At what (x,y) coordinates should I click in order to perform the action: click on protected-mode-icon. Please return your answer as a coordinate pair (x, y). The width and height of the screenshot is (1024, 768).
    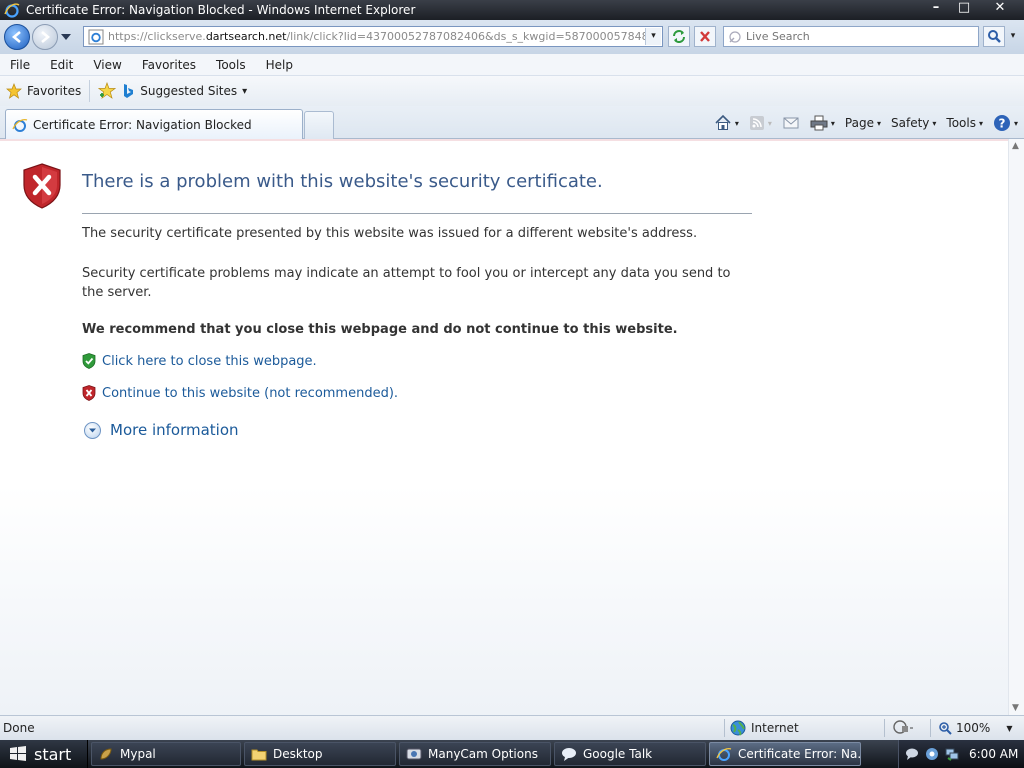
    Looking at the image, I should click on (903, 726).